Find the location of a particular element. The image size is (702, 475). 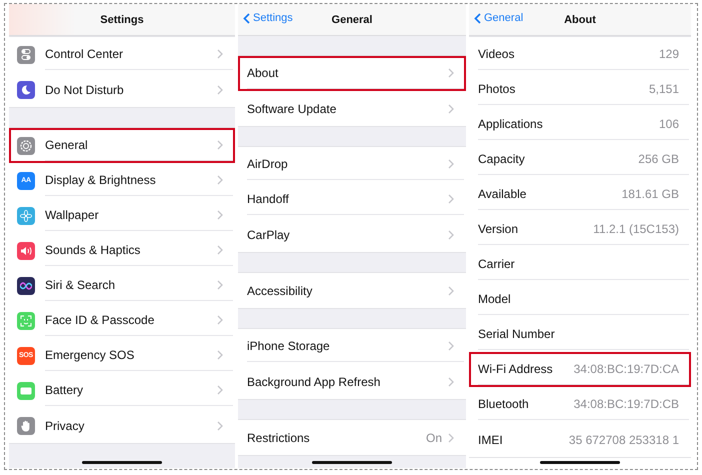

settings-row: Control Center is located at coordinates (122, 54).